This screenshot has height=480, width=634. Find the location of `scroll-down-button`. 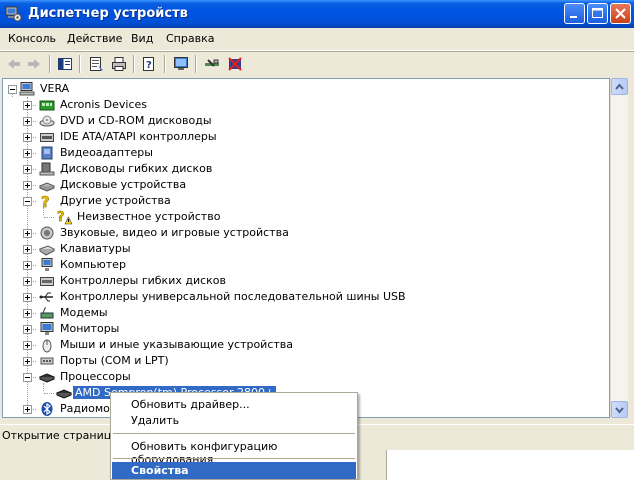

scroll-down-button is located at coordinates (619, 409).